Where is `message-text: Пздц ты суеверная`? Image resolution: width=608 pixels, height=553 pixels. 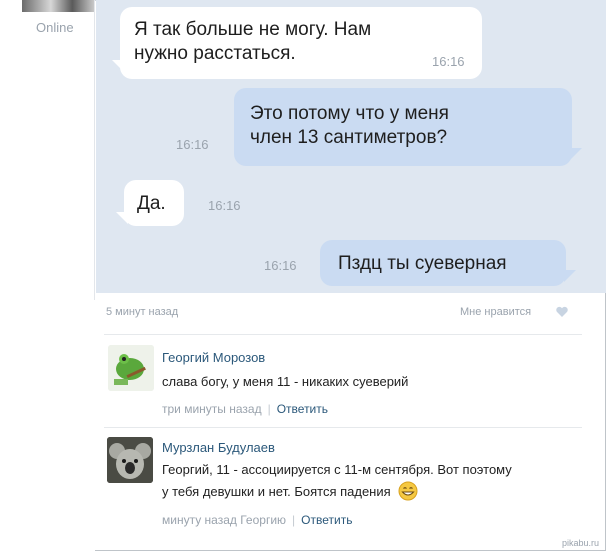
message-text: Пздц ты суеверная is located at coordinates (422, 263).